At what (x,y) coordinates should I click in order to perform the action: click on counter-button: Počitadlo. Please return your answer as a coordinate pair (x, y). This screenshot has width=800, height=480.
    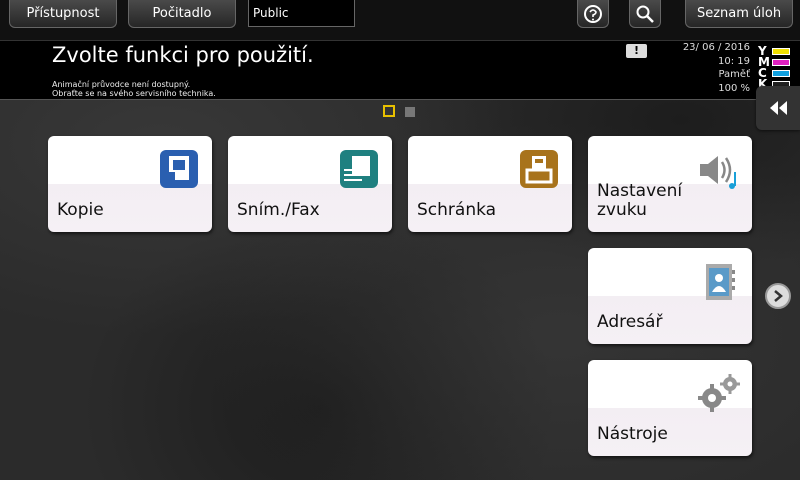
    Looking at the image, I should click on (182, 14).